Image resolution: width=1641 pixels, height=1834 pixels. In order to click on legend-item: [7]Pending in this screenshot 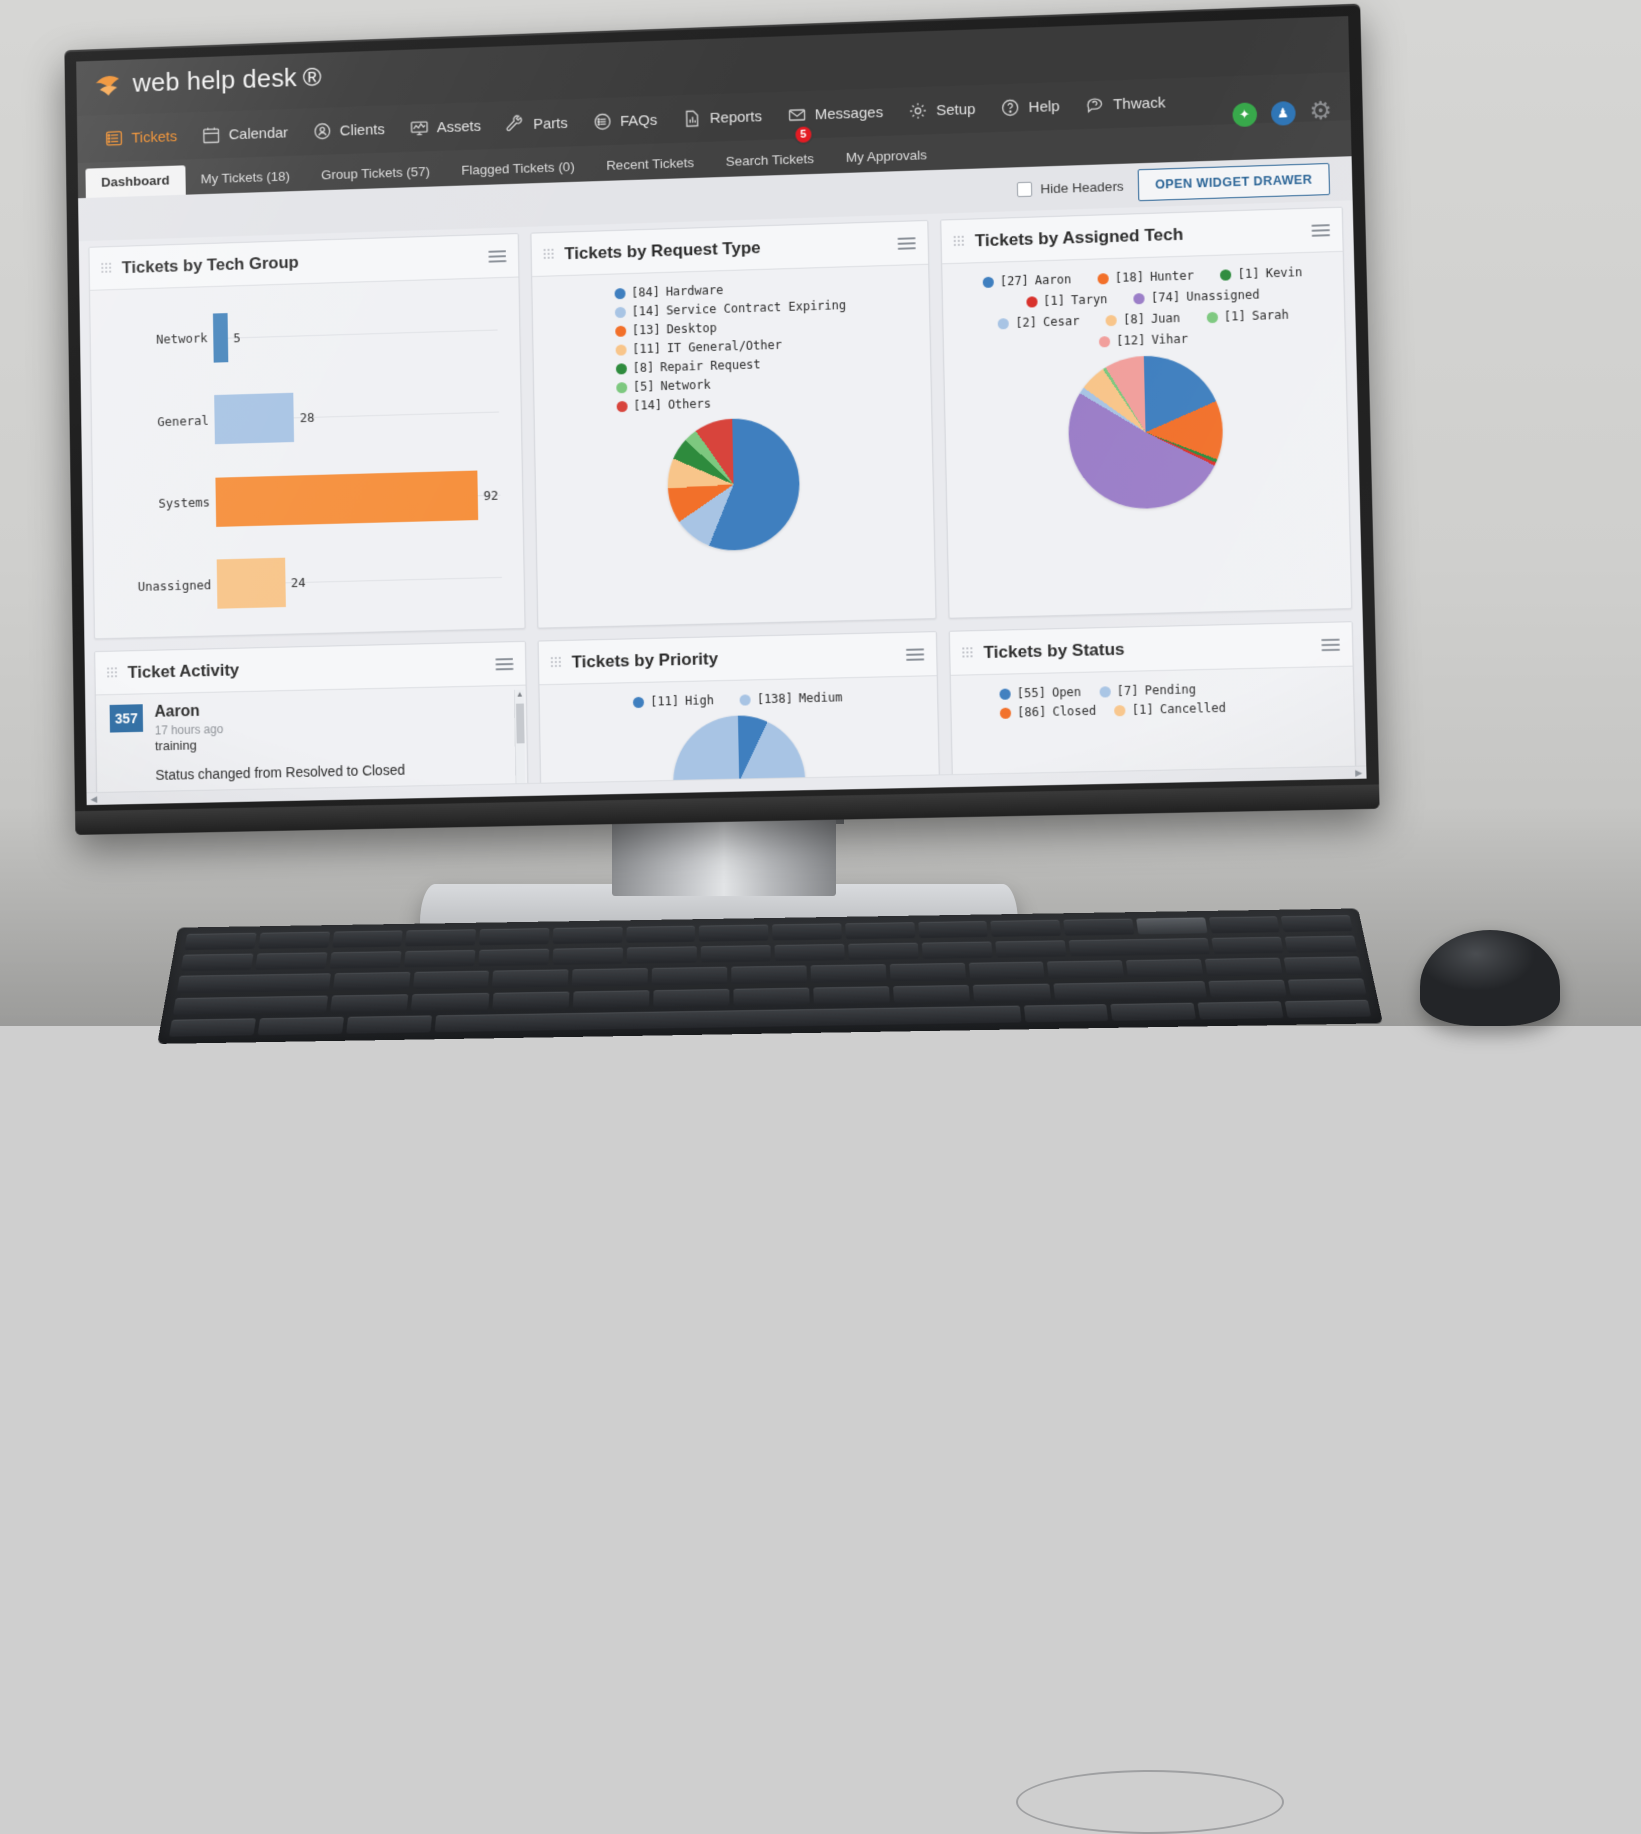, I will do `click(1147, 690)`.